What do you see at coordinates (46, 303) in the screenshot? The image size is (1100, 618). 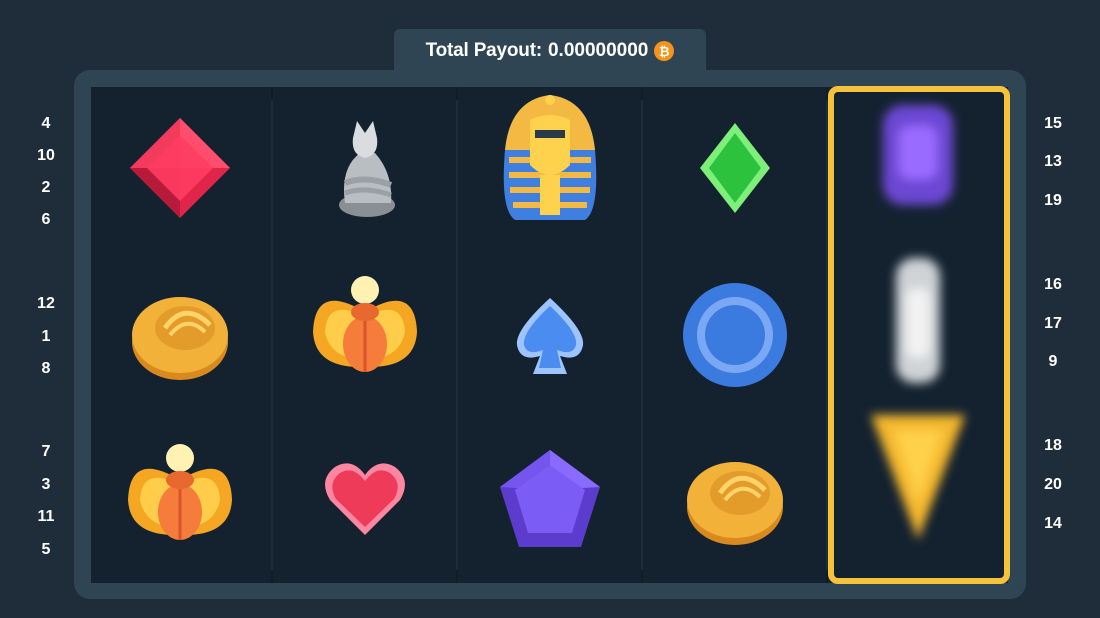 I see `line-number: 12` at bounding box center [46, 303].